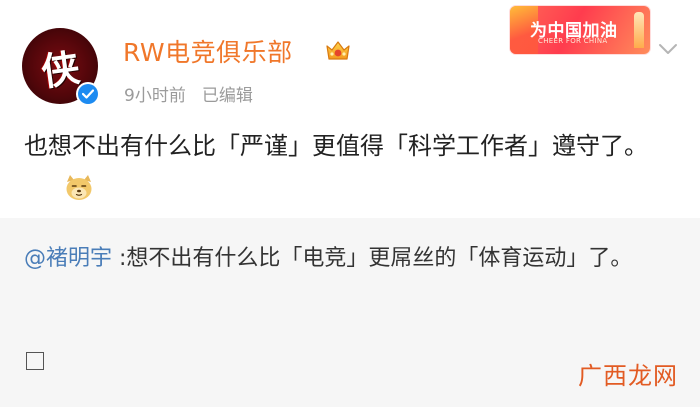 The height and width of the screenshot is (407, 700). What do you see at coordinates (68, 258) in the screenshot?
I see `repost-mention: @褚明宇` at bounding box center [68, 258].